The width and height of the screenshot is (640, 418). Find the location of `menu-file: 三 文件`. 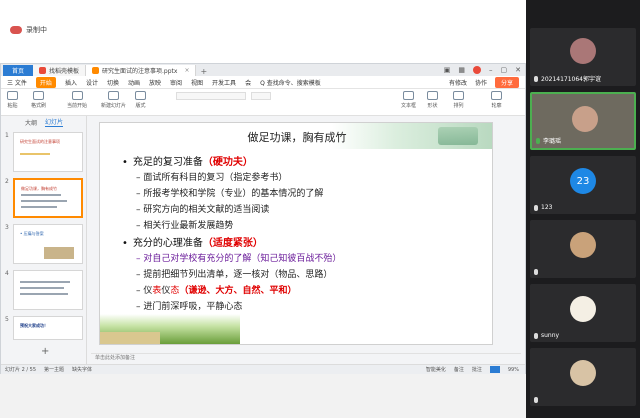

menu-file: 三 文件 is located at coordinates (17, 82).